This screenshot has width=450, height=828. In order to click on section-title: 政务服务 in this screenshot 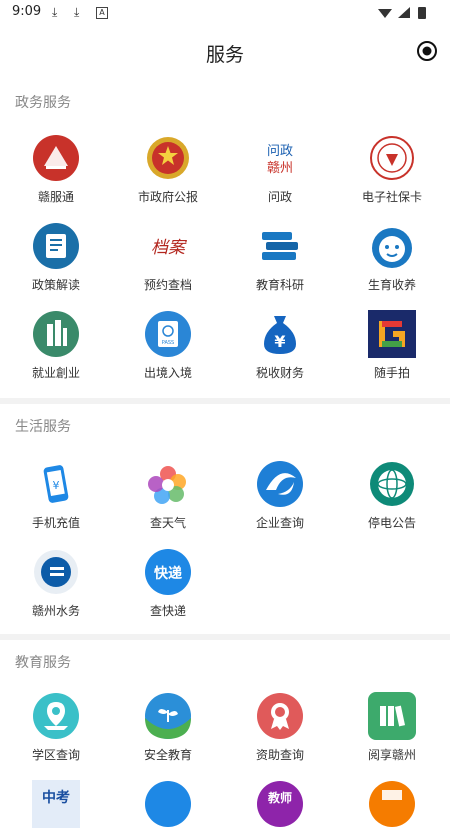, I will do `click(43, 103)`.